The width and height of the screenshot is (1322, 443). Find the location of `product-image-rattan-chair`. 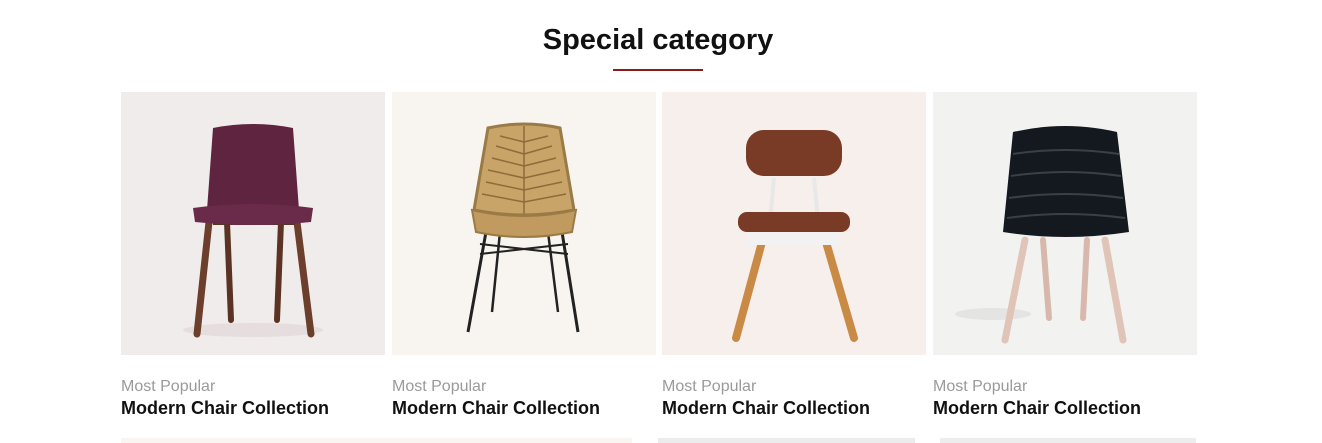

product-image-rattan-chair is located at coordinates (524, 223).